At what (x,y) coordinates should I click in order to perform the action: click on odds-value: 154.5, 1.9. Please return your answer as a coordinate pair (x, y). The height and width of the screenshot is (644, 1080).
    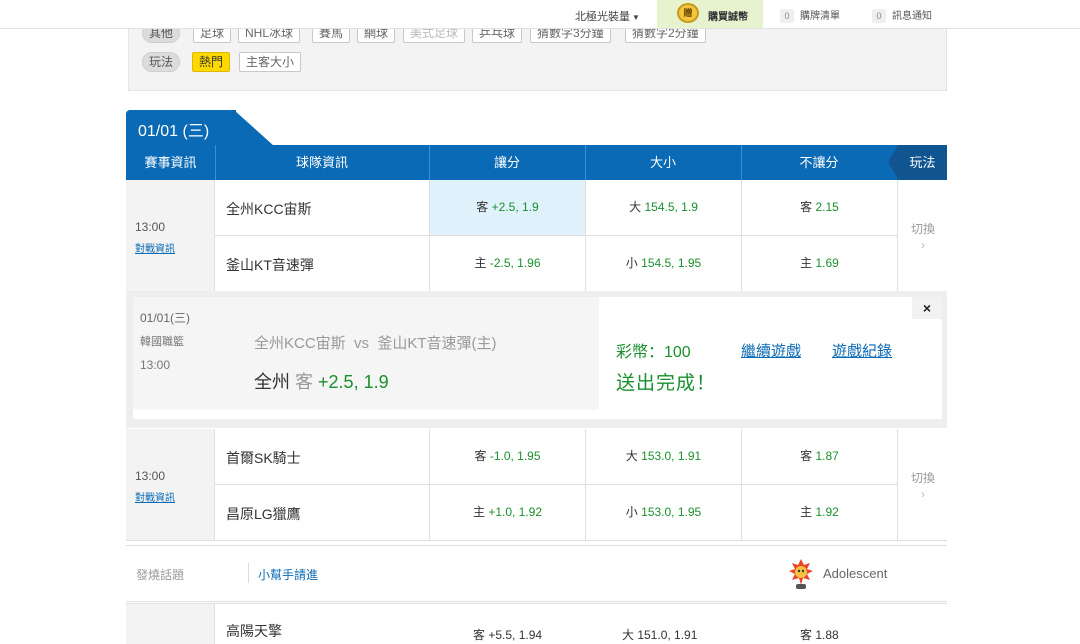
    Looking at the image, I should click on (671, 207).